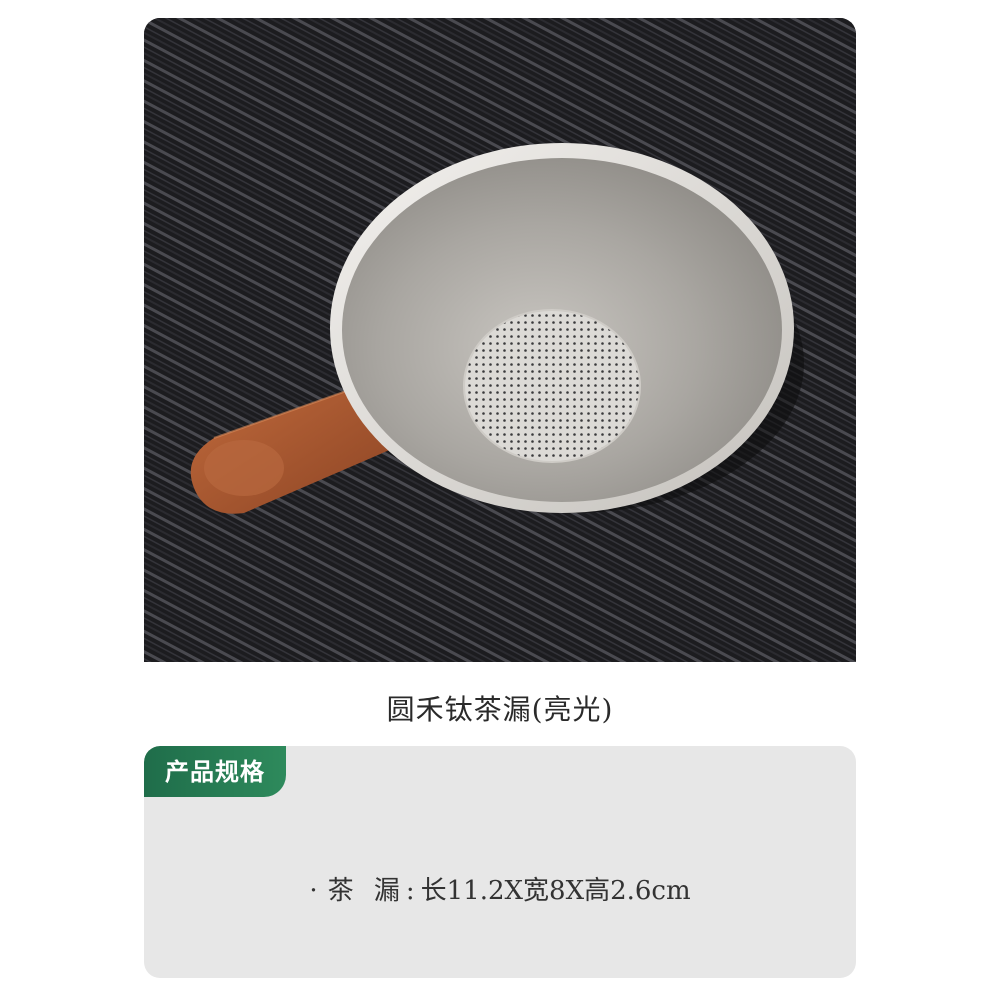 The height and width of the screenshot is (1000, 1000). I want to click on spec-key: 茶 漏:, so click(374, 891).